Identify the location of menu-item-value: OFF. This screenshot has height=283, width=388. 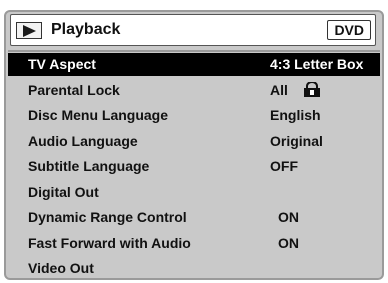
(284, 166).